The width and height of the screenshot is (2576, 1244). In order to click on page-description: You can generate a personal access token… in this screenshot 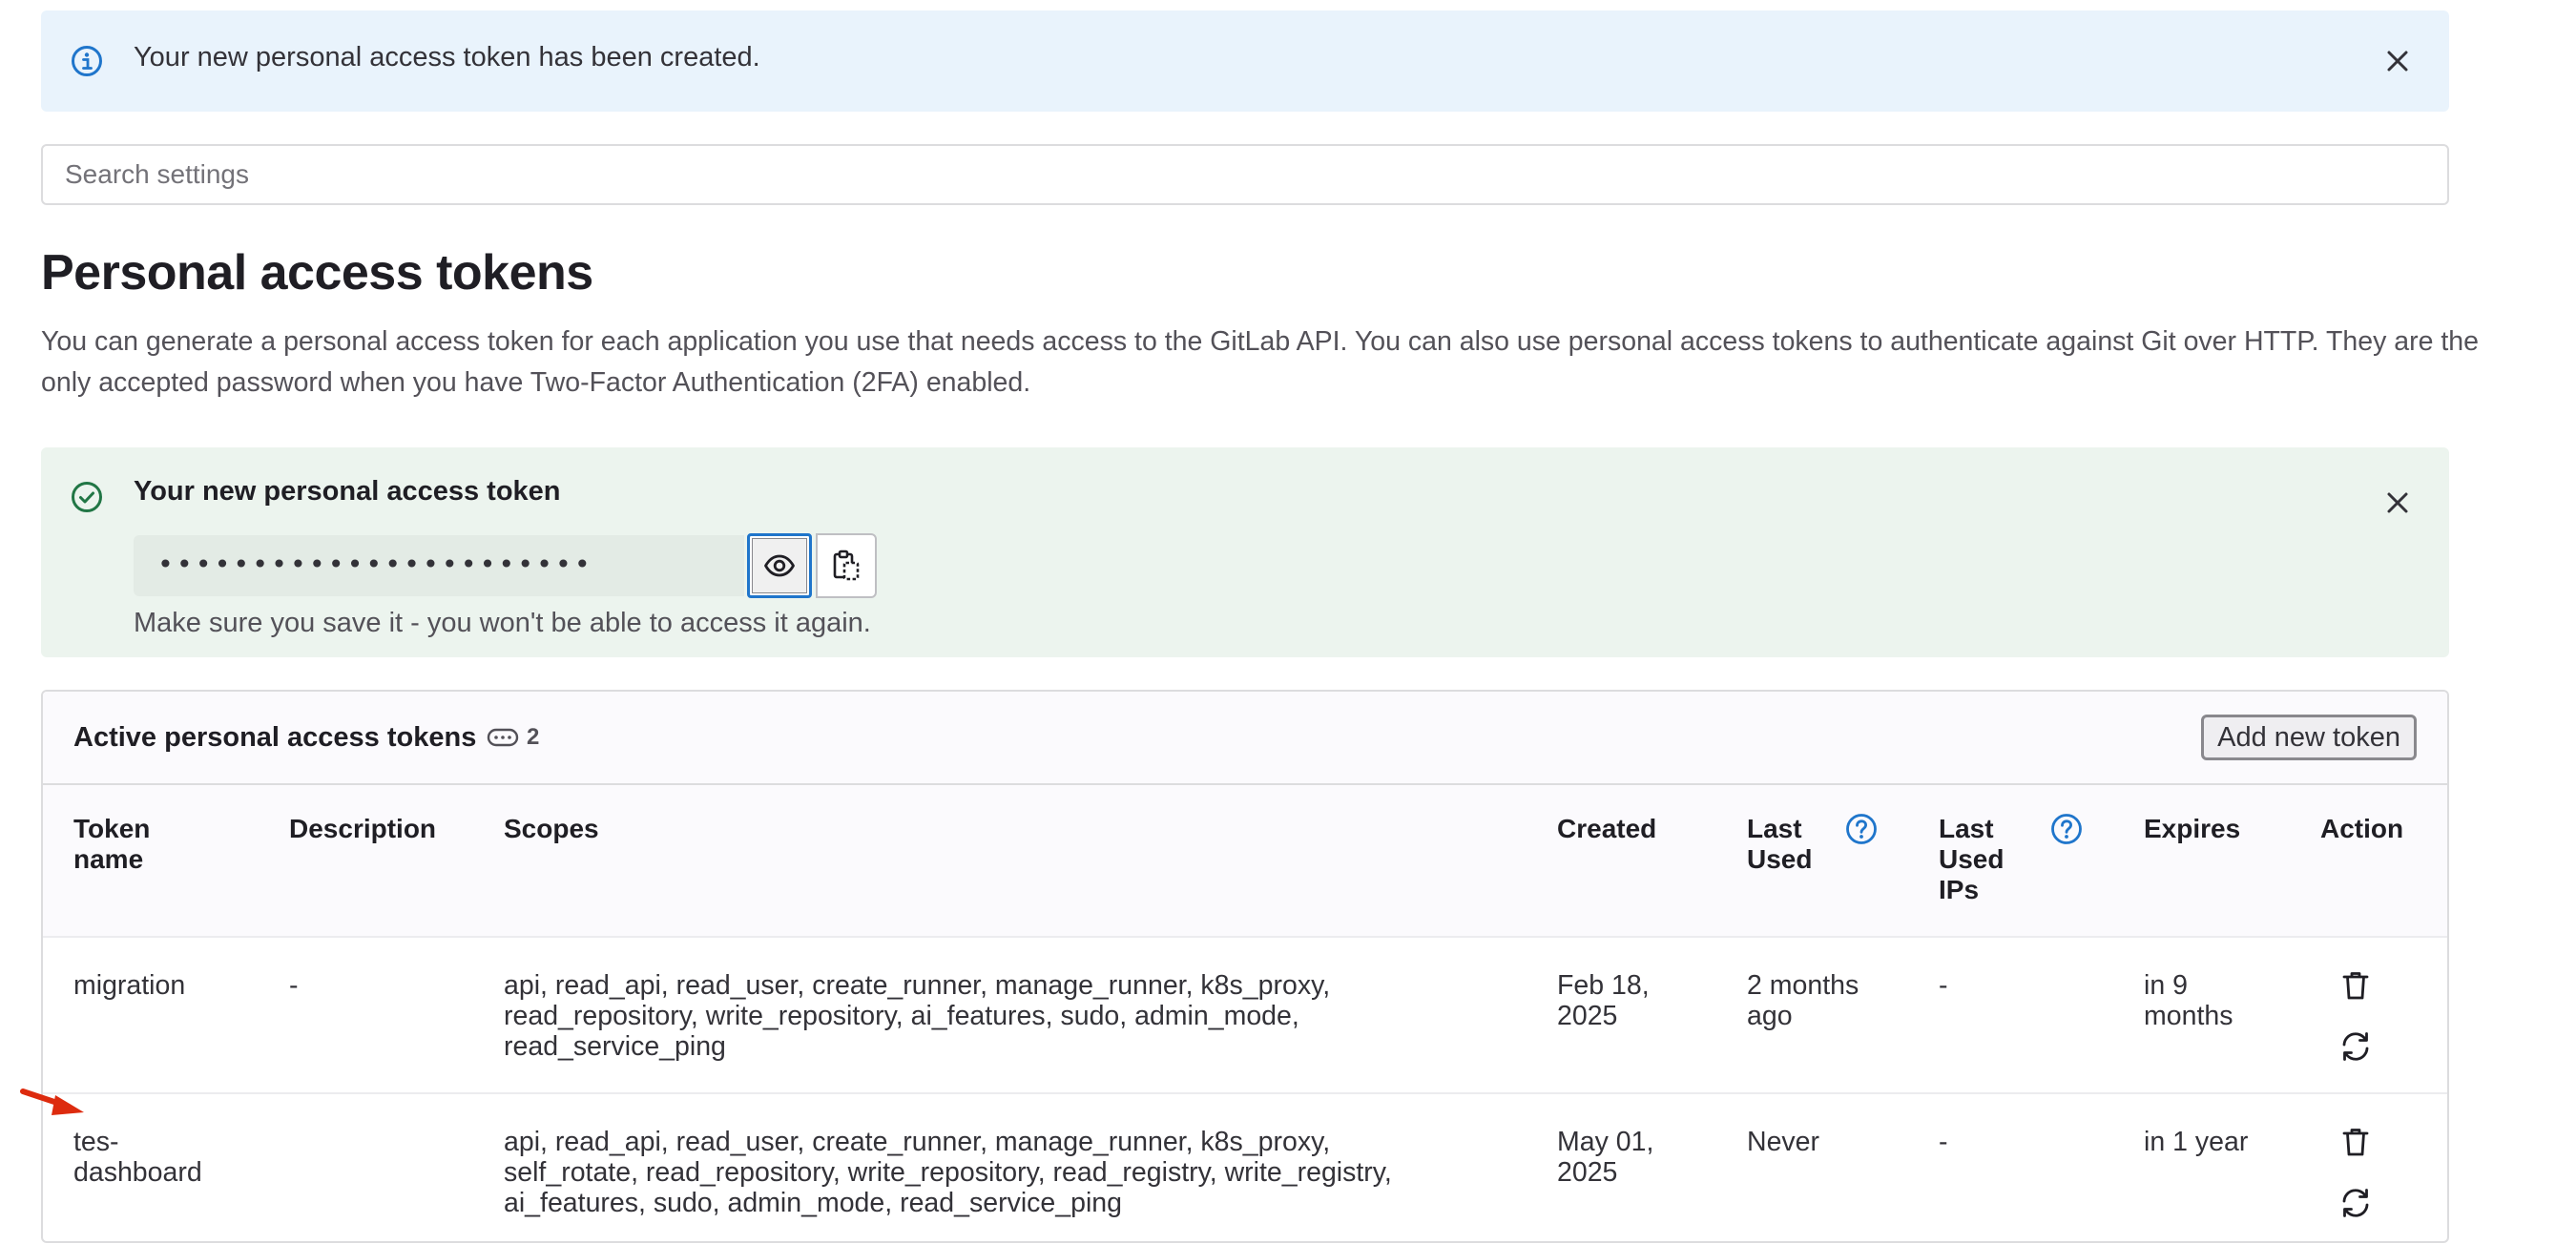, I will do `click(1260, 362)`.